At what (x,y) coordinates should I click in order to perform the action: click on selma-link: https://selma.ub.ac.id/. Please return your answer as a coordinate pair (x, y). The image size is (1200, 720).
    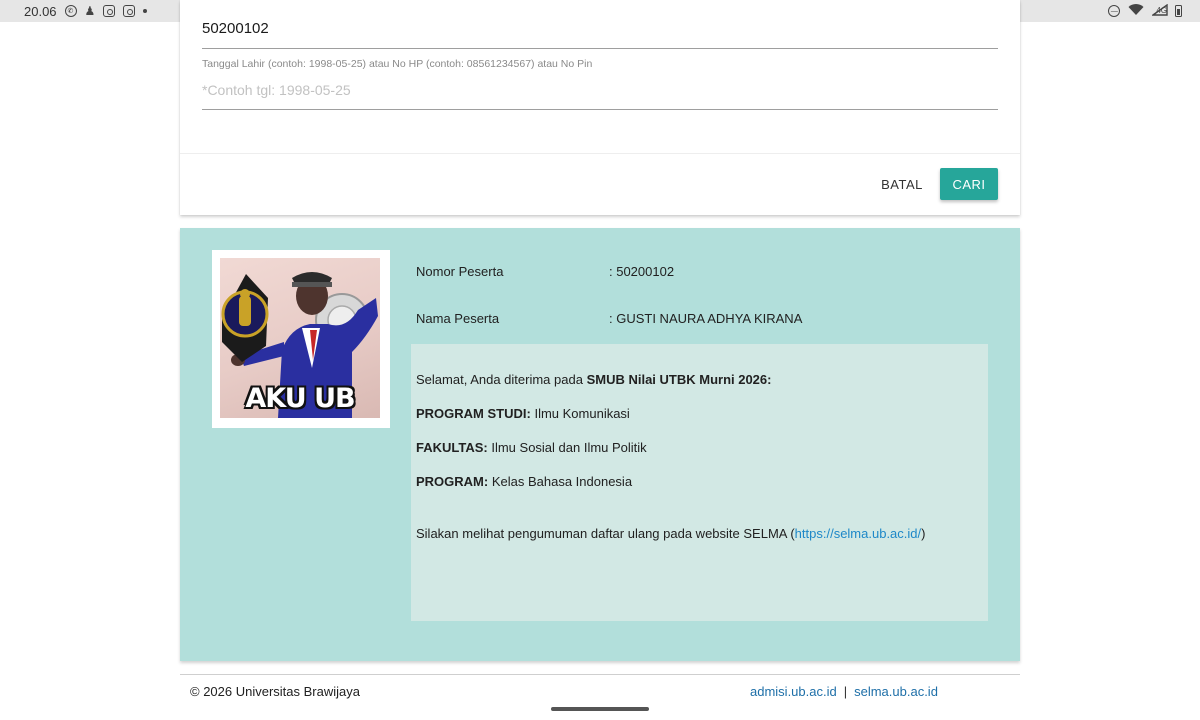
    Looking at the image, I should click on (858, 533).